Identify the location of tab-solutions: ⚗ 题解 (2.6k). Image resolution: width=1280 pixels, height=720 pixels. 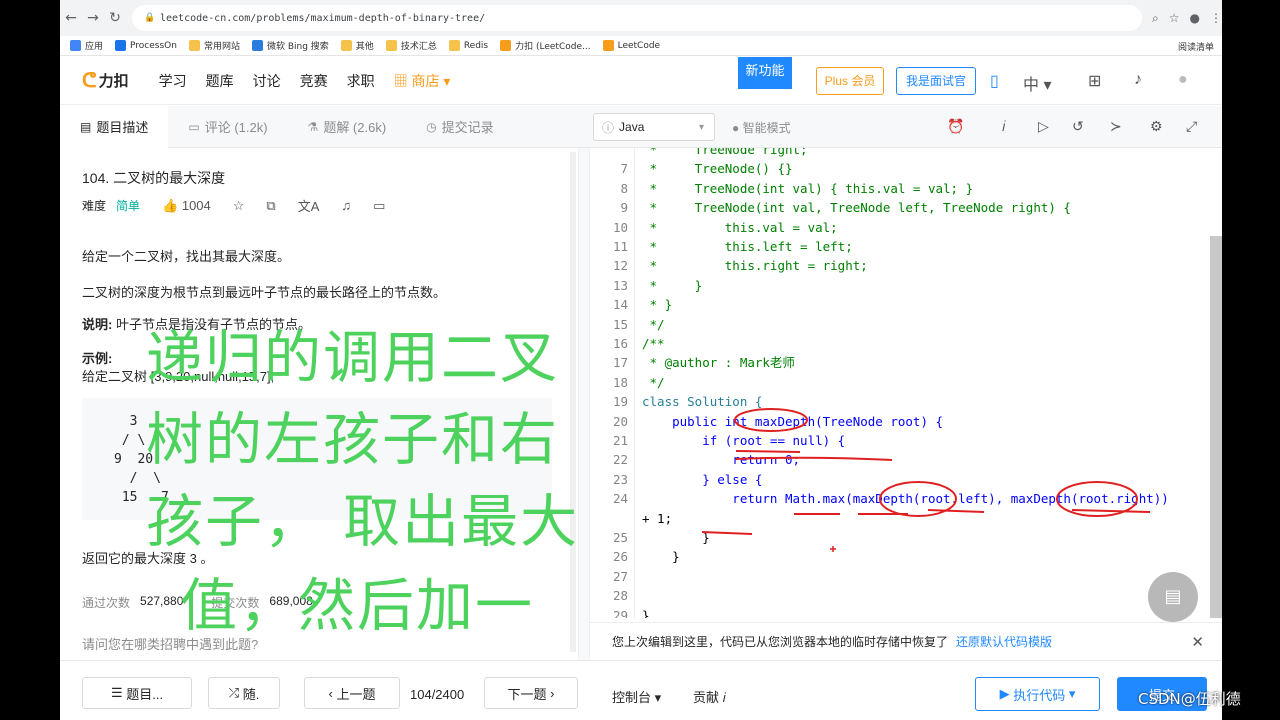
(347, 127).